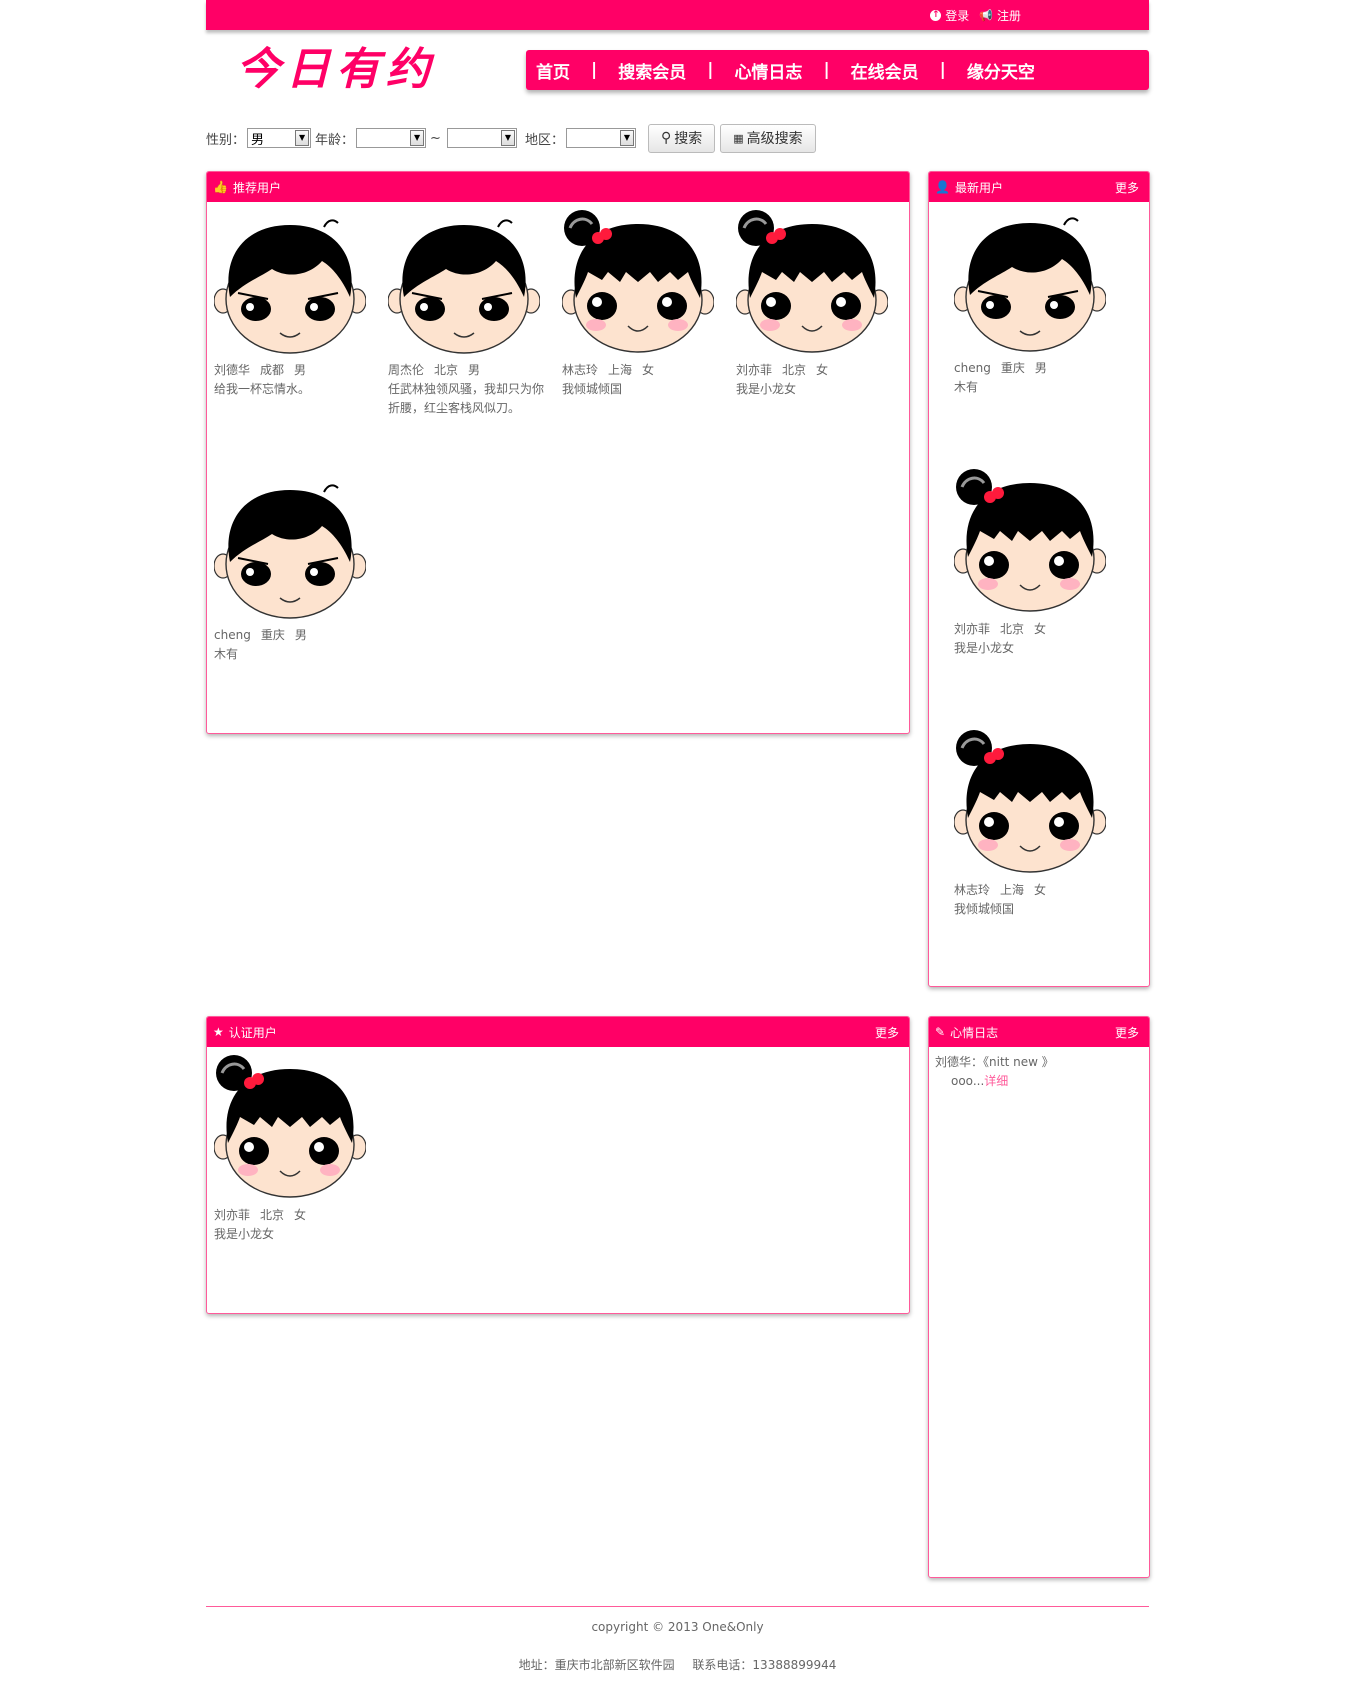  What do you see at coordinates (677, 1606) in the screenshot?
I see `footer-divider` at bounding box center [677, 1606].